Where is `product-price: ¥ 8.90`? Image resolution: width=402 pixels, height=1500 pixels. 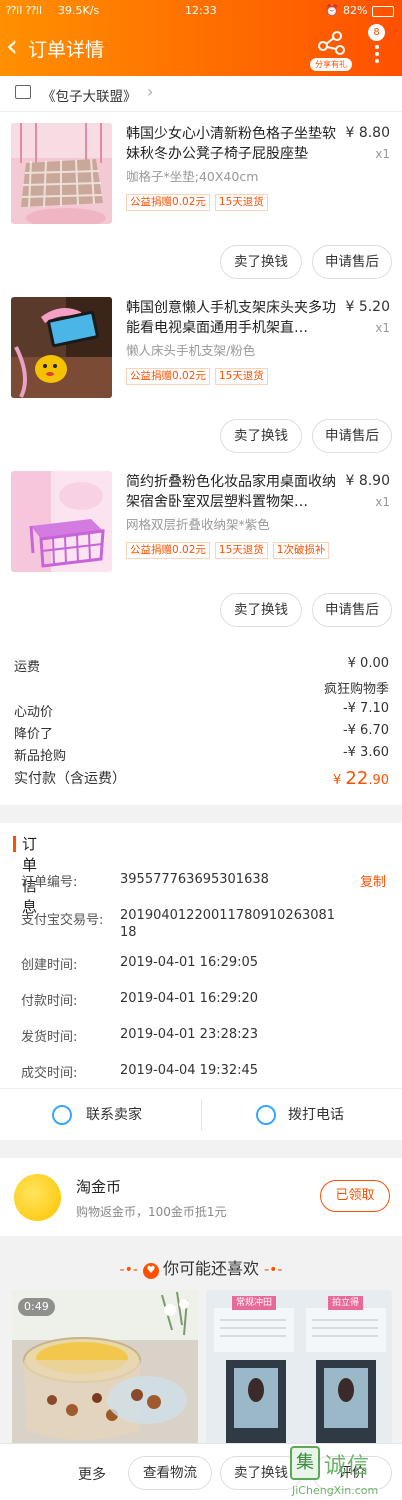
product-price: ¥ 8.90 is located at coordinates (367, 481).